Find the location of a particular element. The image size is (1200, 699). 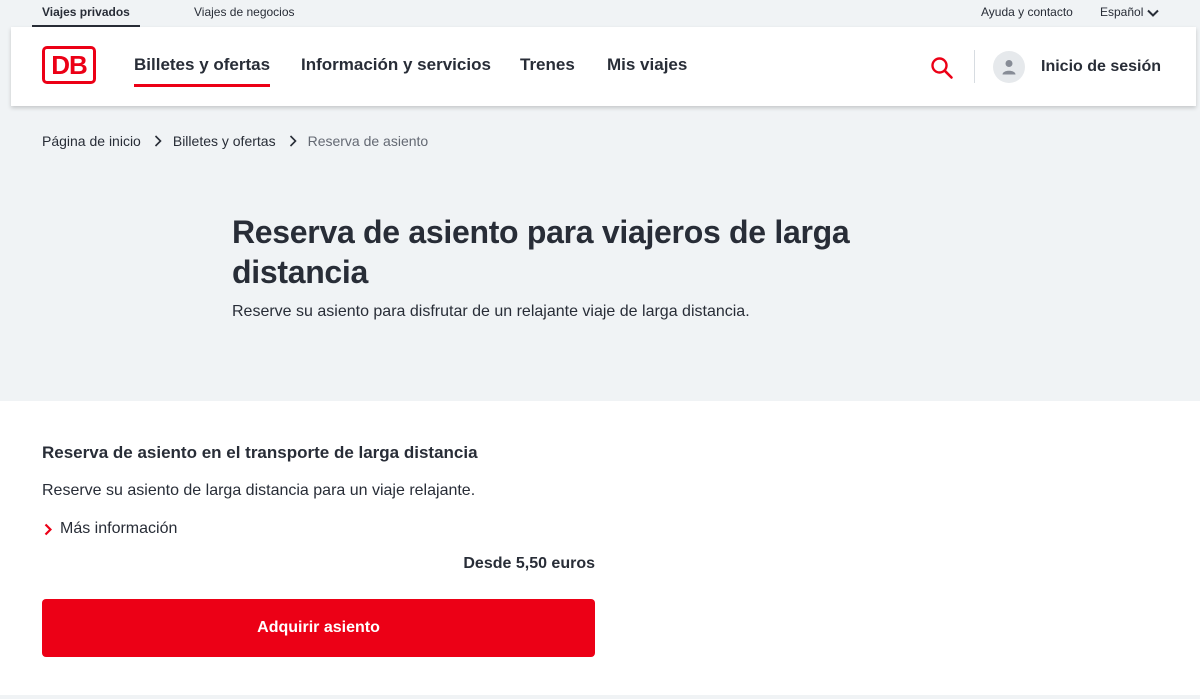

price-label: Desde 5,50 euros is located at coordinates (529, 563).